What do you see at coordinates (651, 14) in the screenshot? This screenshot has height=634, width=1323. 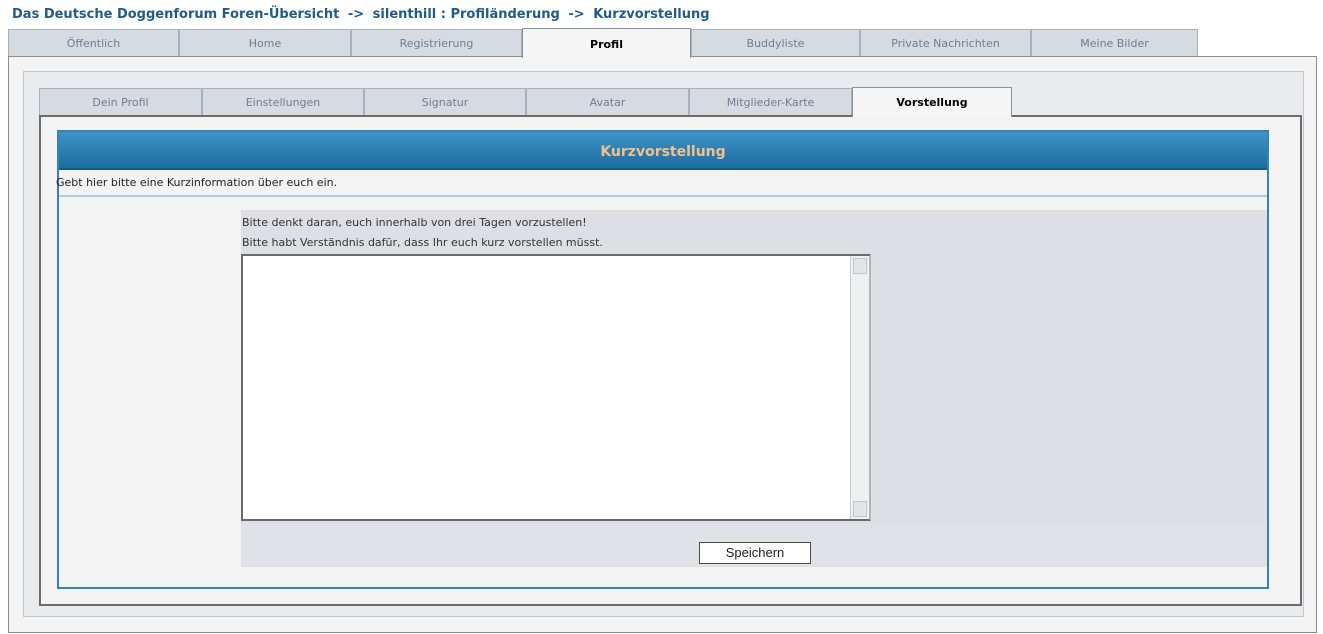 I see `breadcrumb-current-page: Kurzvorstellung` at bounding box center [651, 14].